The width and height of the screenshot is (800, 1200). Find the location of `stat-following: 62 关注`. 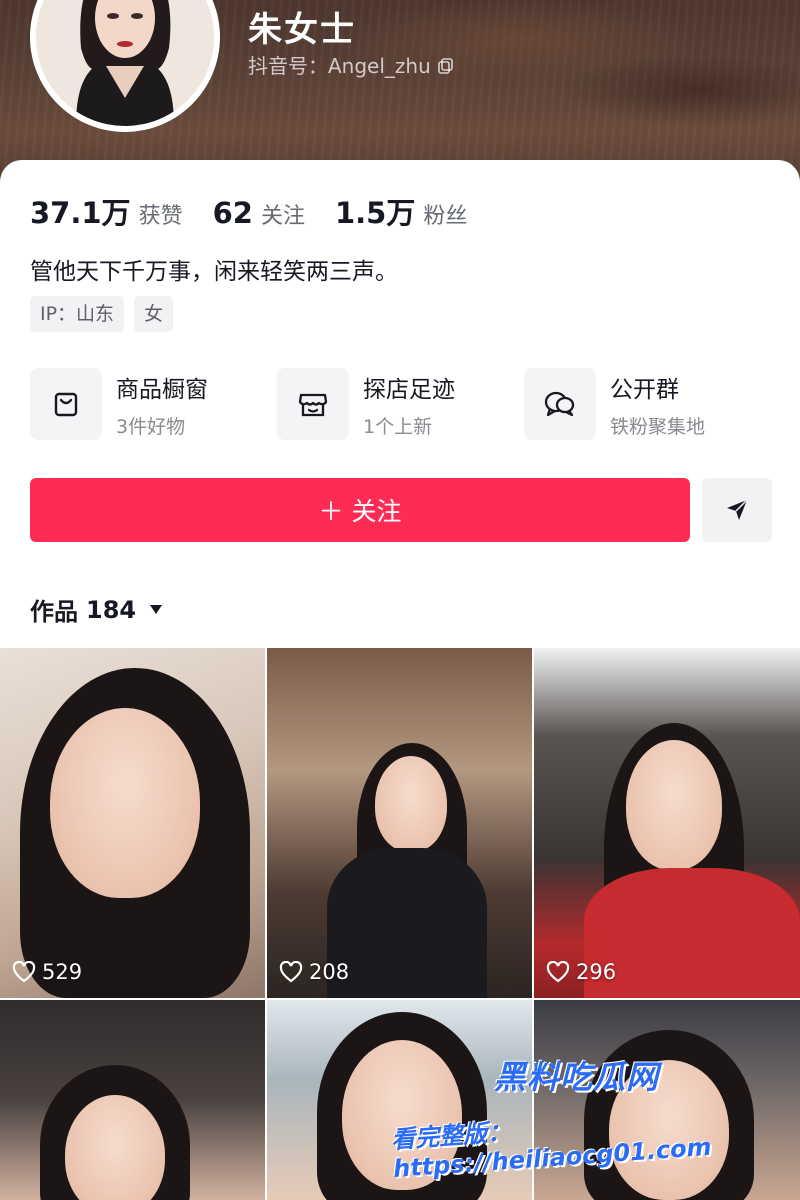

stat-following: 62 关注 is located at coordinates (259, 213).